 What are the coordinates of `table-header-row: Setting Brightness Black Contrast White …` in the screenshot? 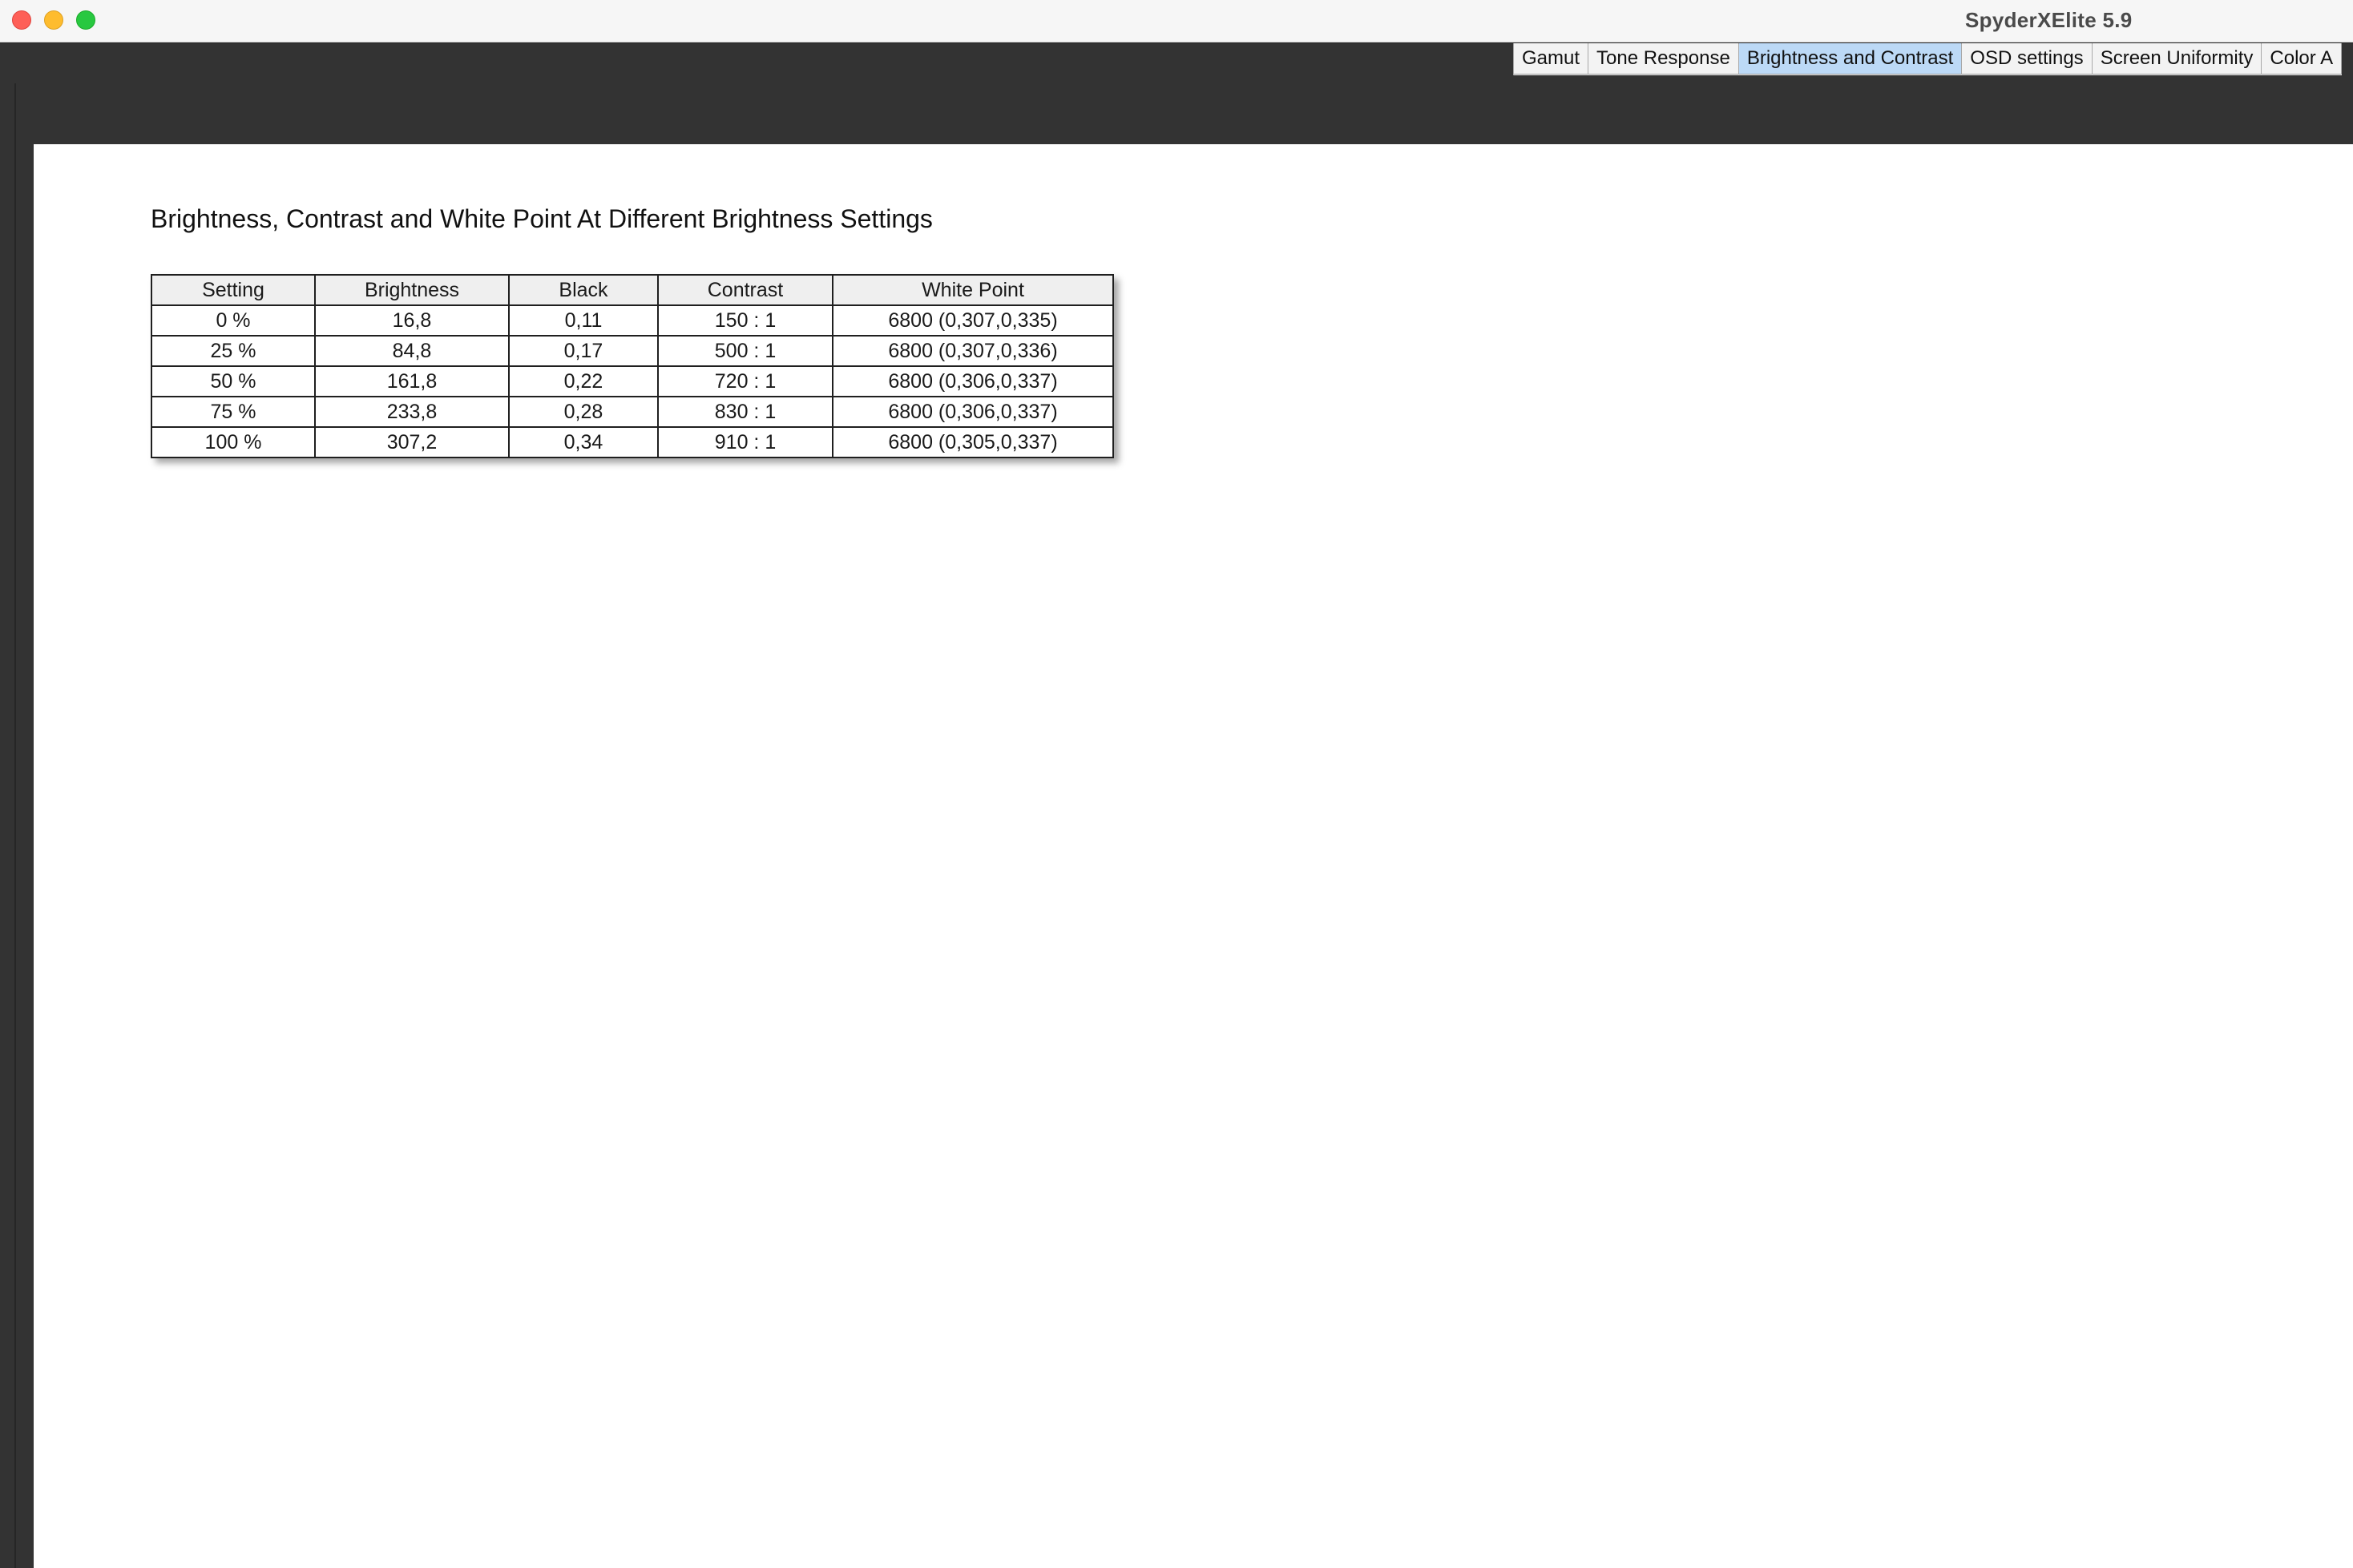 It's located at (632, 290).